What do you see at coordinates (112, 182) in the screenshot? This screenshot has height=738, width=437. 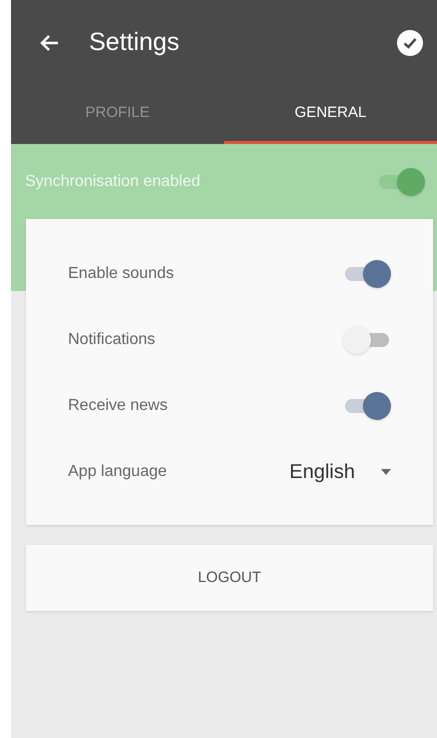 I see `sync-label: Synchronisation enabled` at bounding box center [112, 182].